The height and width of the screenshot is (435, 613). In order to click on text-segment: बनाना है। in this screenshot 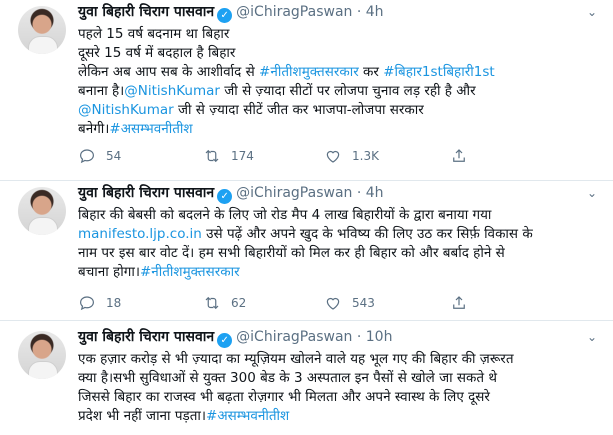, I will do `click(101, 91)`.